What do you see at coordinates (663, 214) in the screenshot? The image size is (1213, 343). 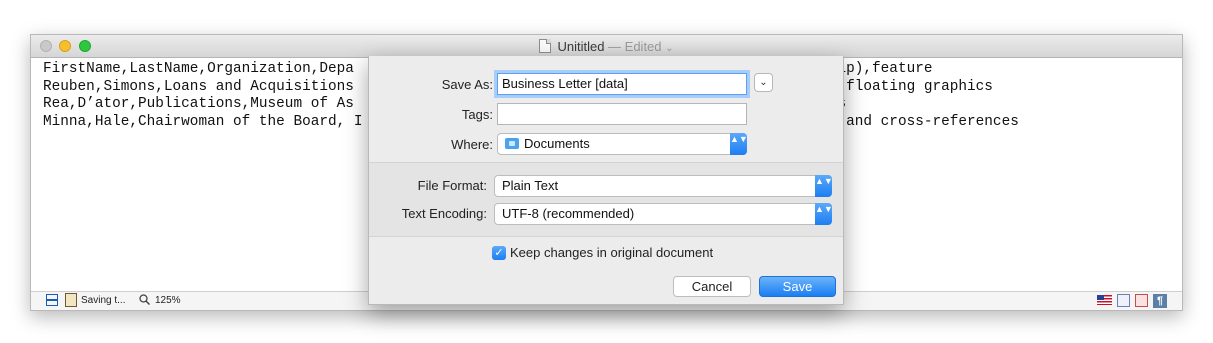 I see `text-encoding-popup: UTF-8 (recommended) ▲▼` at bounding box center [663, 214].